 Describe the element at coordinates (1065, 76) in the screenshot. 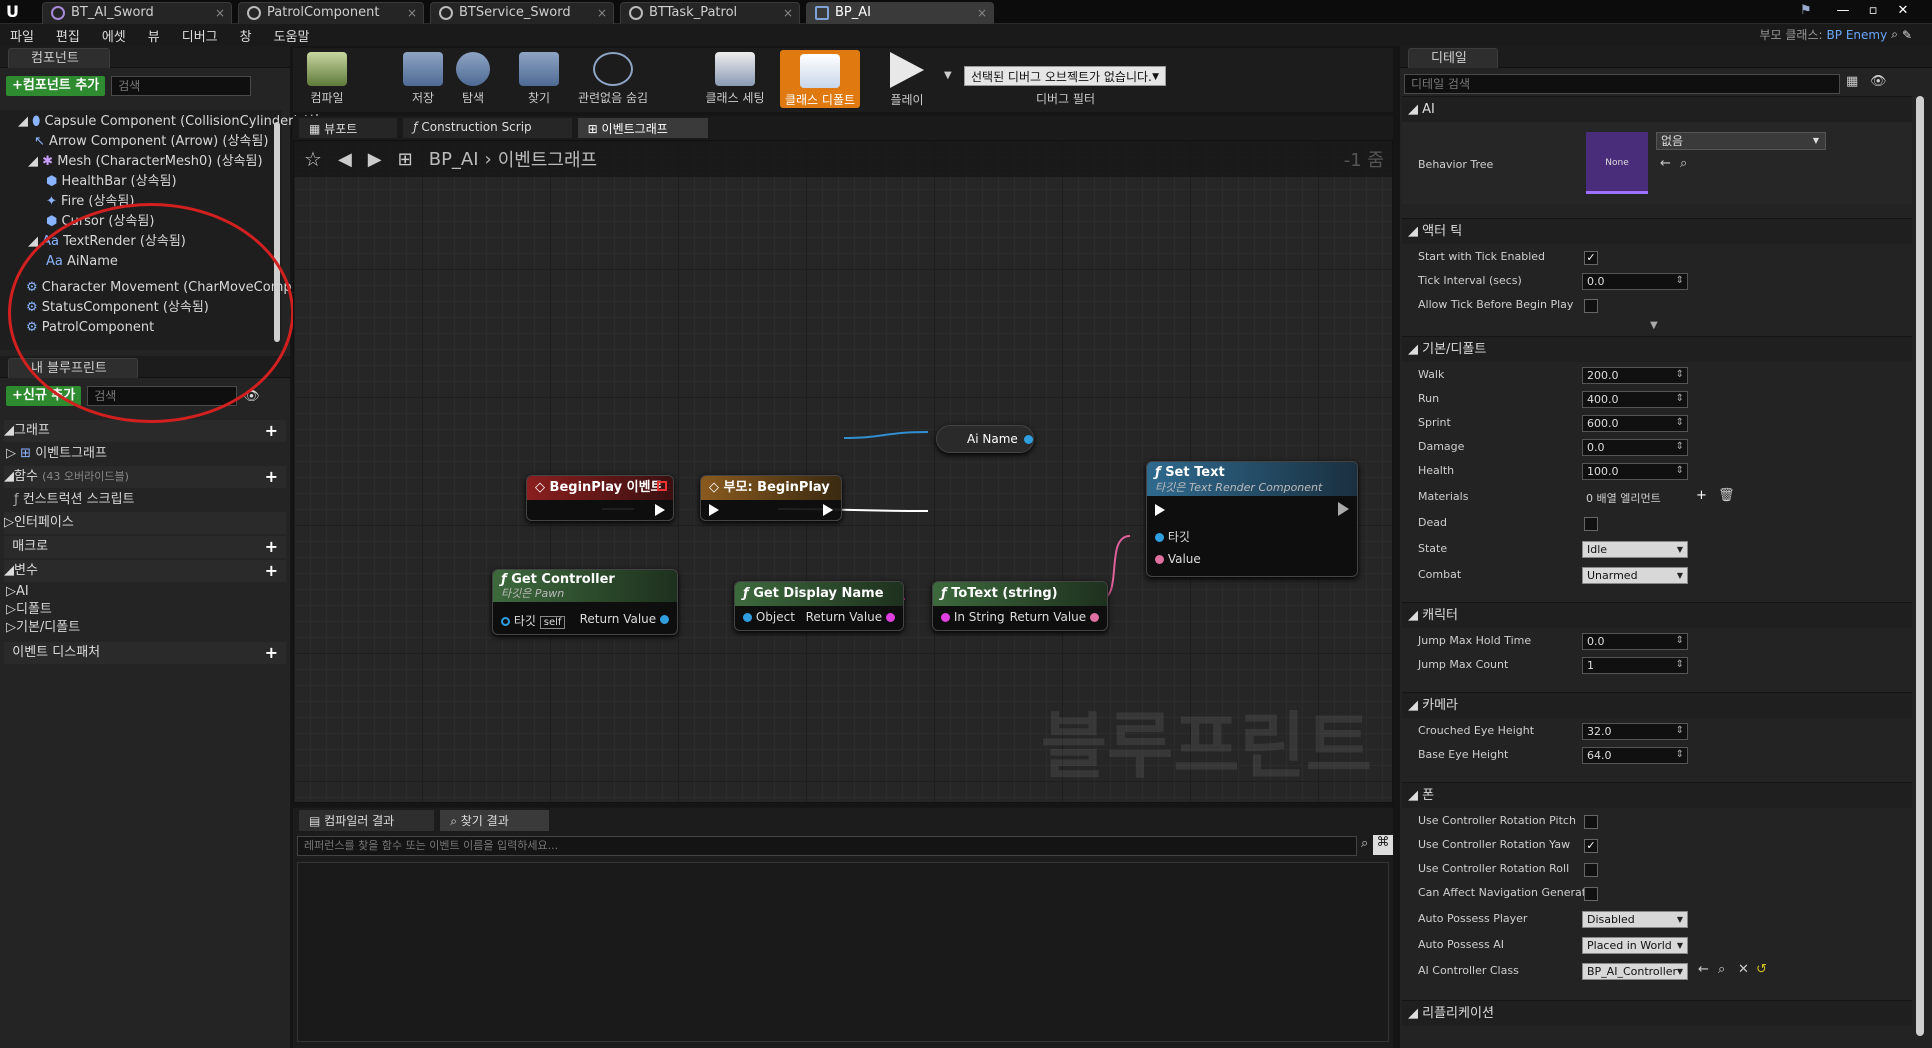

I see `debug-object-select: 선택된 디버그 오브젝트가 없습니다. ▼` at that location.